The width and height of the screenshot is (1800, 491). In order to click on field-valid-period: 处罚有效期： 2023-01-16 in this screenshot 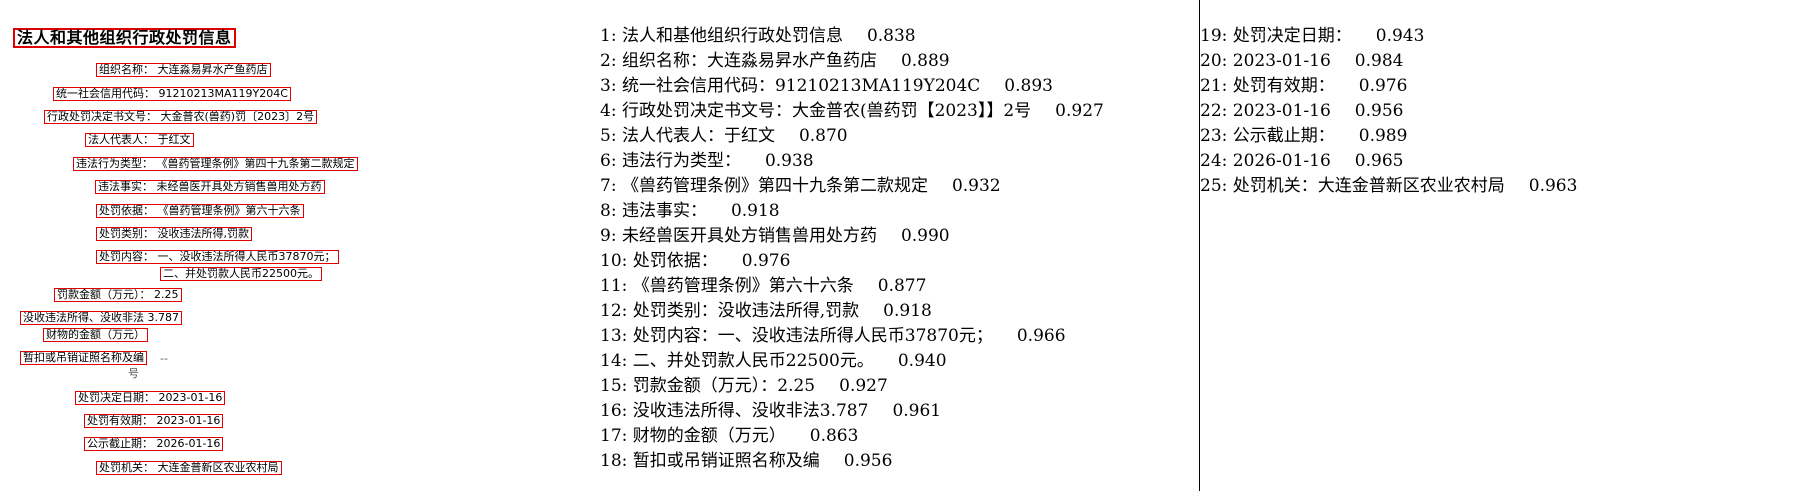, I will do `click(154, 421)`.